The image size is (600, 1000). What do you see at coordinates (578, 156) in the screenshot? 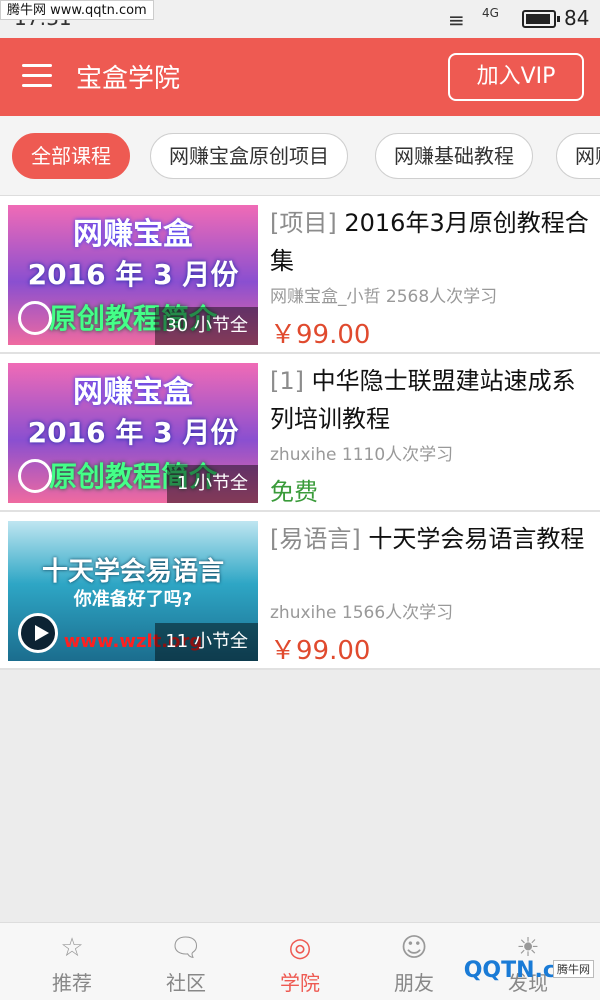
I see `tab-more: 网赚` at bounding box center [578, 156].